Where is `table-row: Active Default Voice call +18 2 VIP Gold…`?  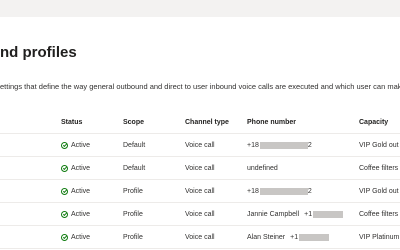 table-row: Active Default Voice call +18 2 VIP Gold… is located at coordinates (200, 145).